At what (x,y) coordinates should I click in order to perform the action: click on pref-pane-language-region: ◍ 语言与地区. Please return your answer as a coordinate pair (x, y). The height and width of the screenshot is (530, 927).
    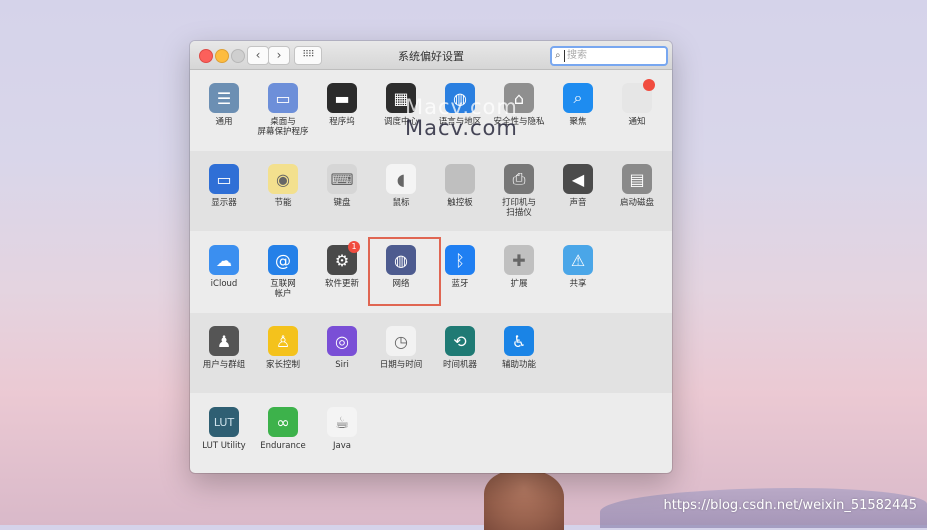
    Looking at the image, I should click on (460, 105).